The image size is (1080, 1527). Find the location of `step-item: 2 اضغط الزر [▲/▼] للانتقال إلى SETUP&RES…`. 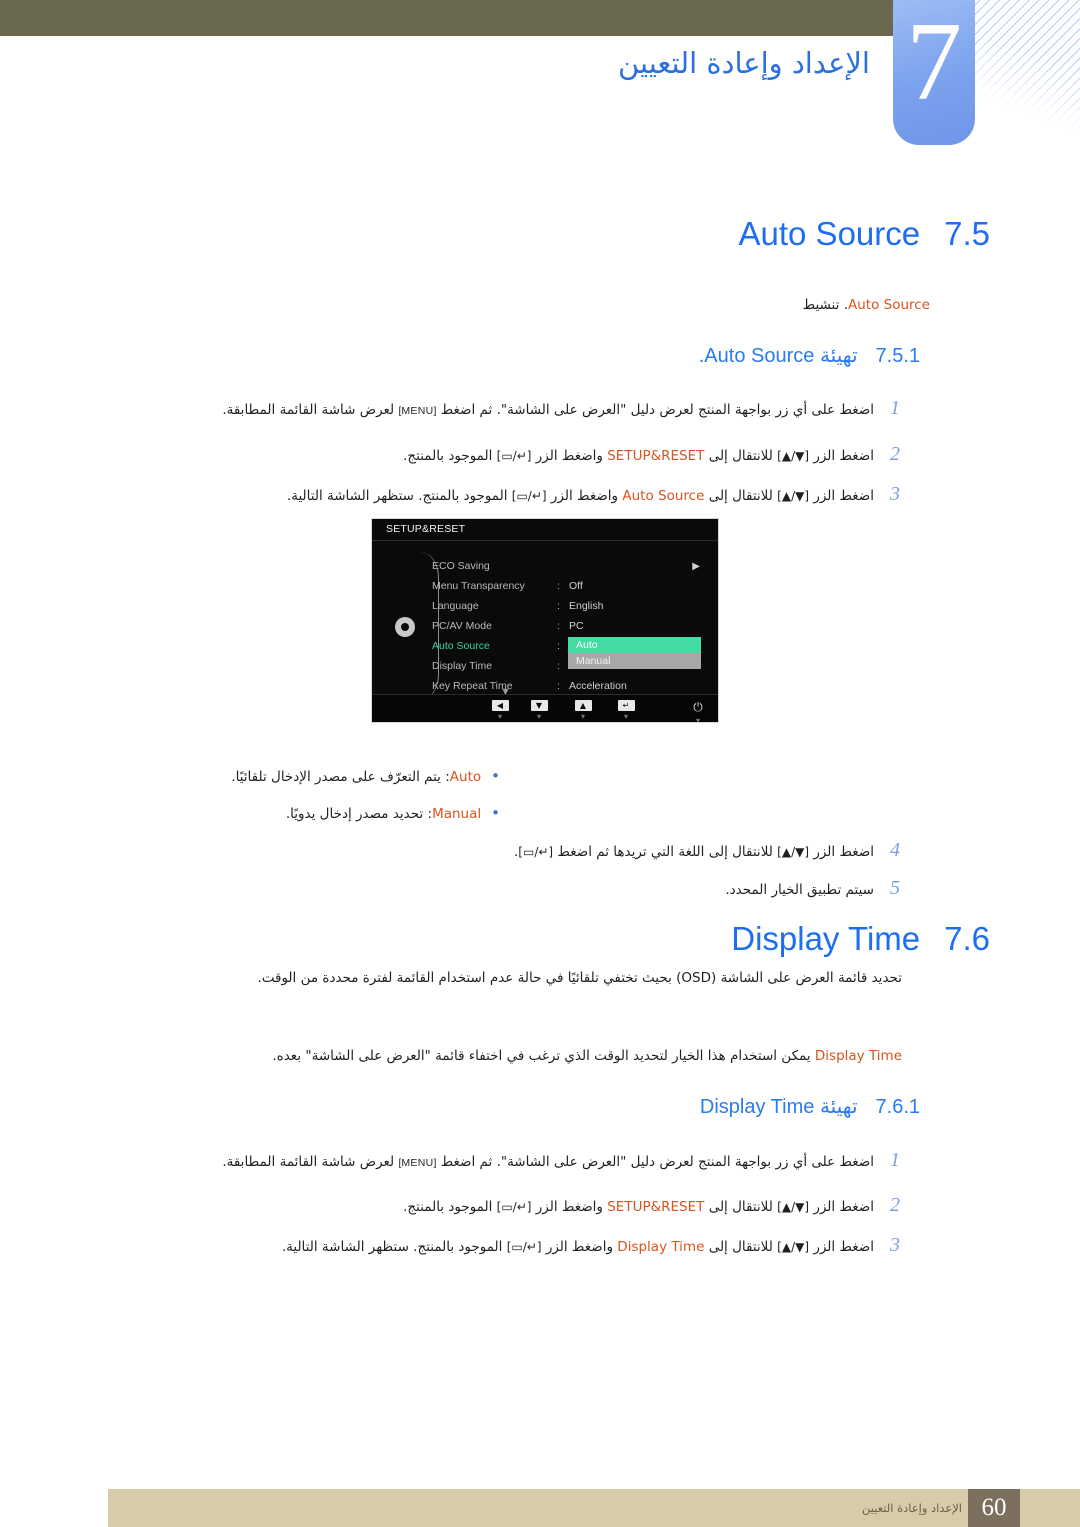

step-item: 2 اضغط الزر [▲/▼] للانتقال إلى SETUP&RES… is located at coordinates (652, 1206).